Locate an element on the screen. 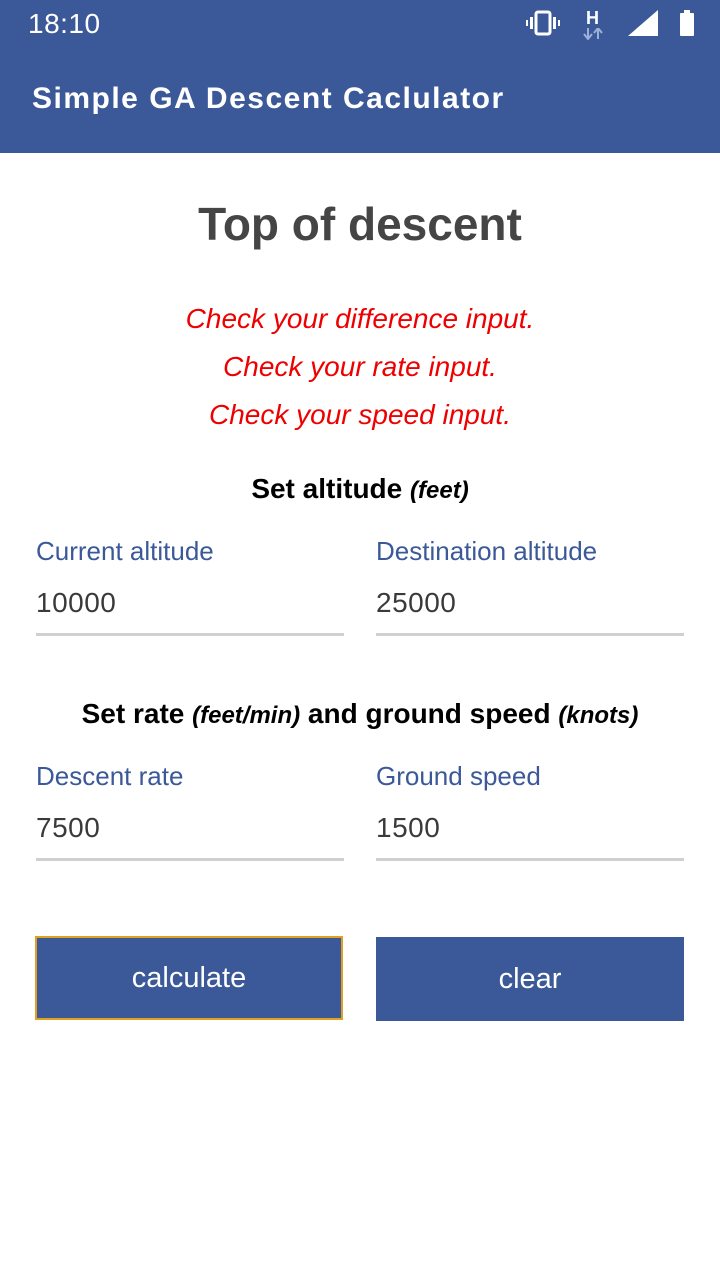 This screenshot has width=720, height=1280. ground-speed-underline is located at coordinates (530, 859).